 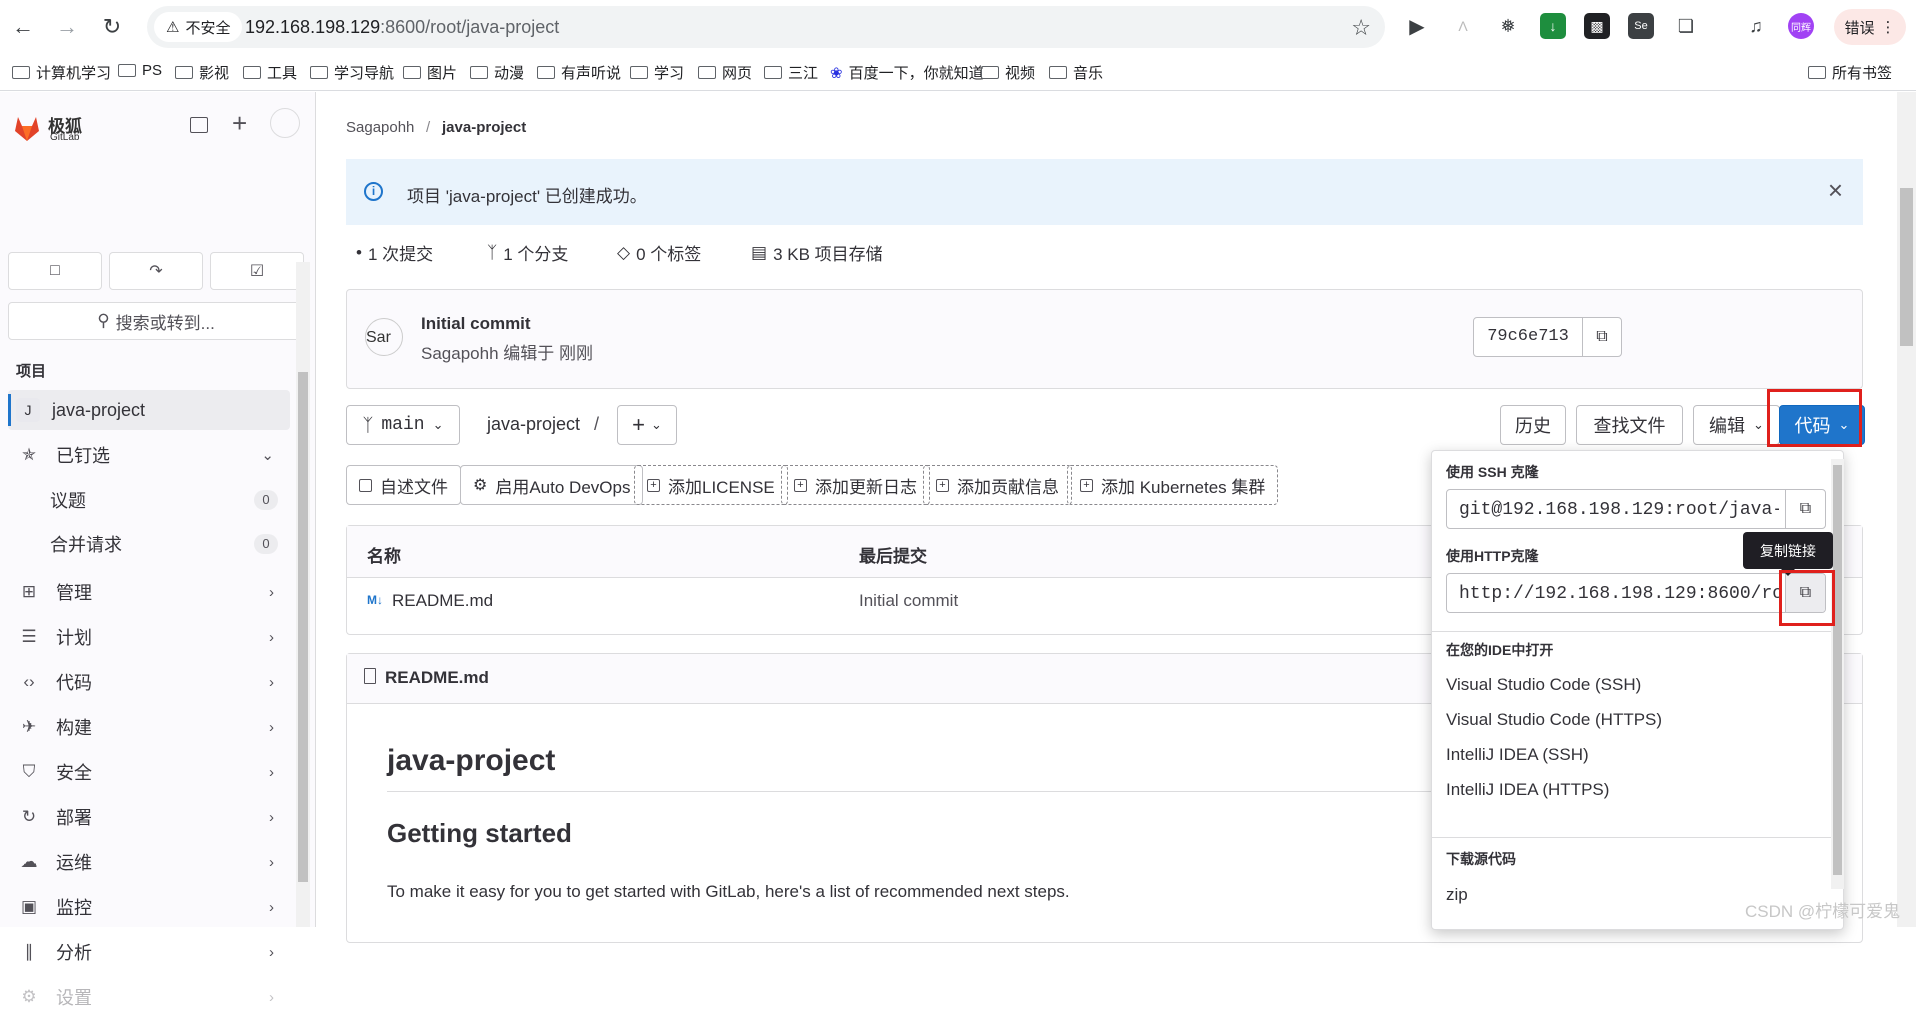 I want to click on branch-selector: ᛉ main ⌄, so click(x=403, y=425).